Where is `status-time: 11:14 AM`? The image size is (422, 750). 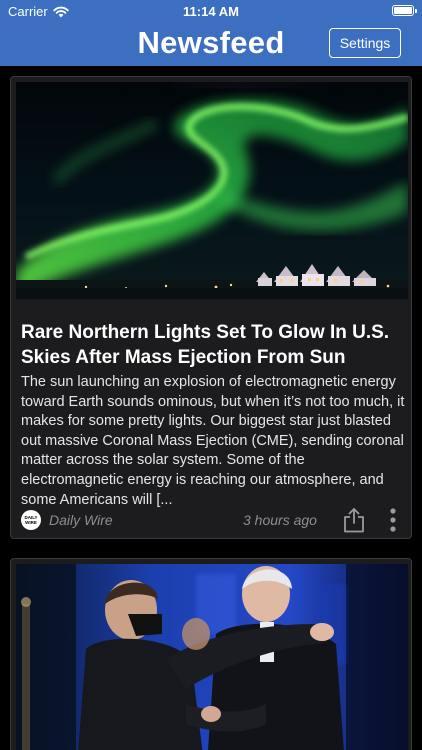
status-time: 11:14 AM is located at coordinates (211, 11).